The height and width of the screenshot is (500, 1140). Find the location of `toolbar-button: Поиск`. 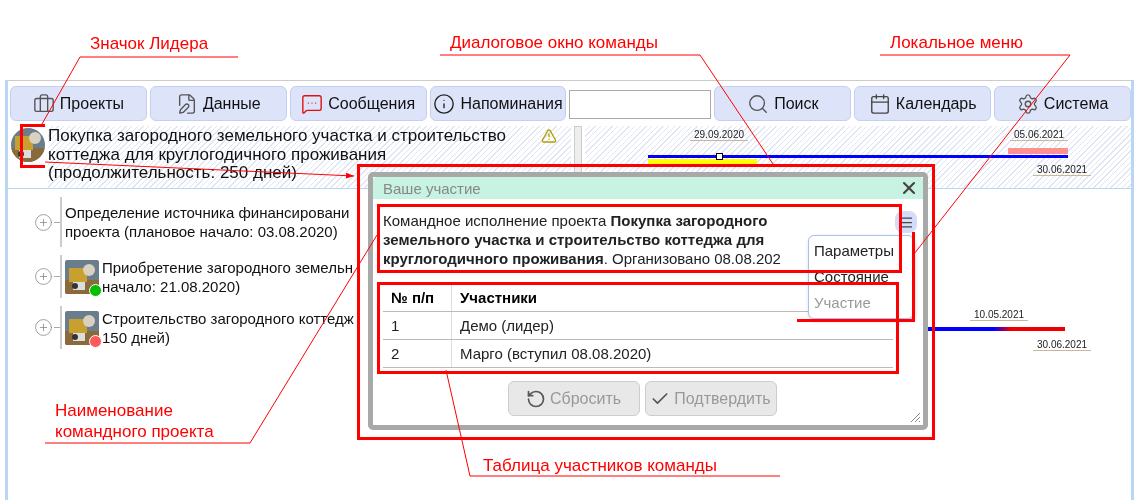

toolbar-button: Поиск is located at coordinates (783, 103).